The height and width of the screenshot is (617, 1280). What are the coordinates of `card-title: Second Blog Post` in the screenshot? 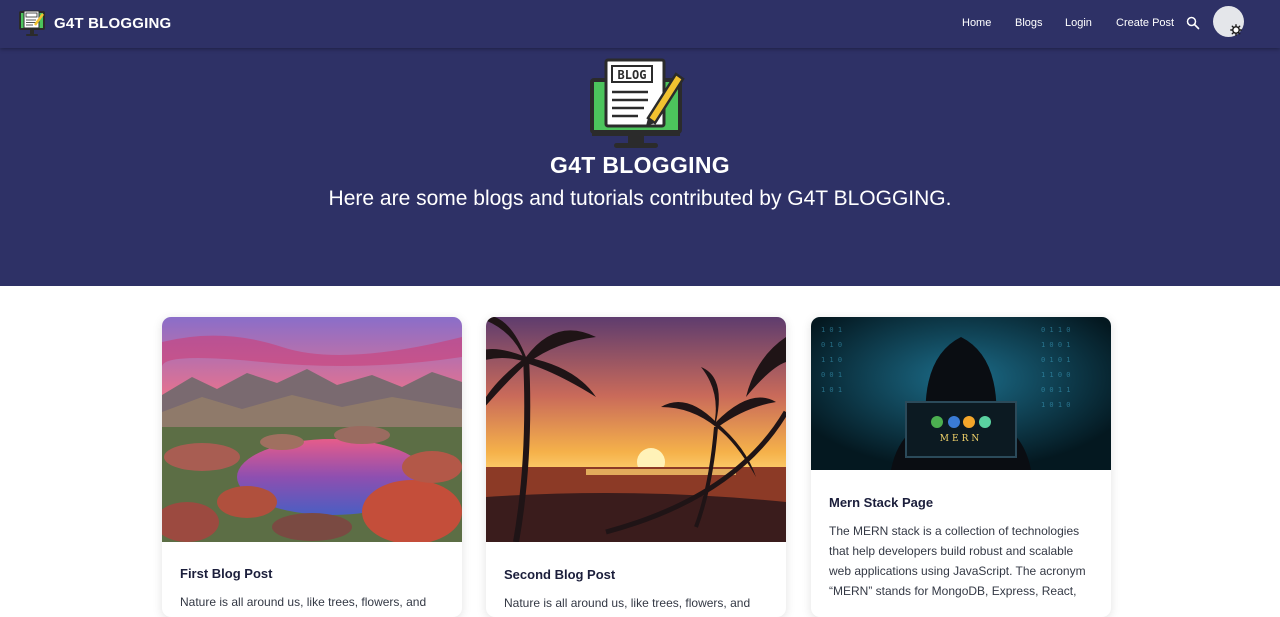 It's located at (559, 574).